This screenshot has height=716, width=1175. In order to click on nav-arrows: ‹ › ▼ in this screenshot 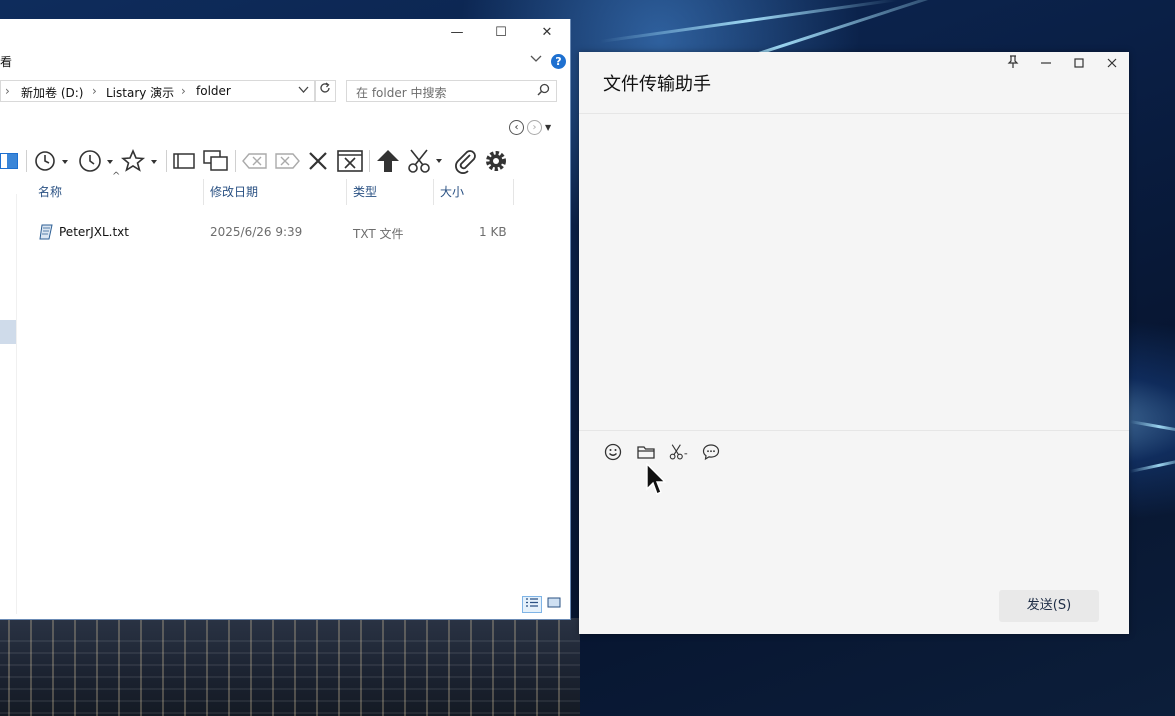, I will do `click(530, 127)`.